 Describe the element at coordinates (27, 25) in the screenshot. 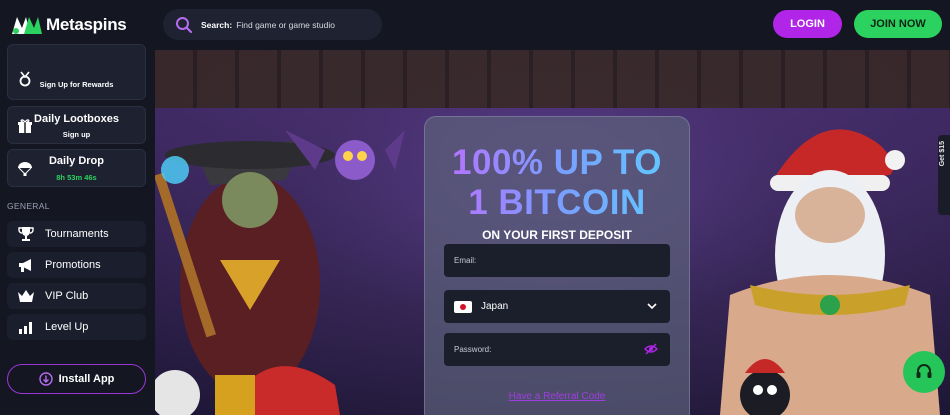

I see `metaspins-logo-icon` at that location.